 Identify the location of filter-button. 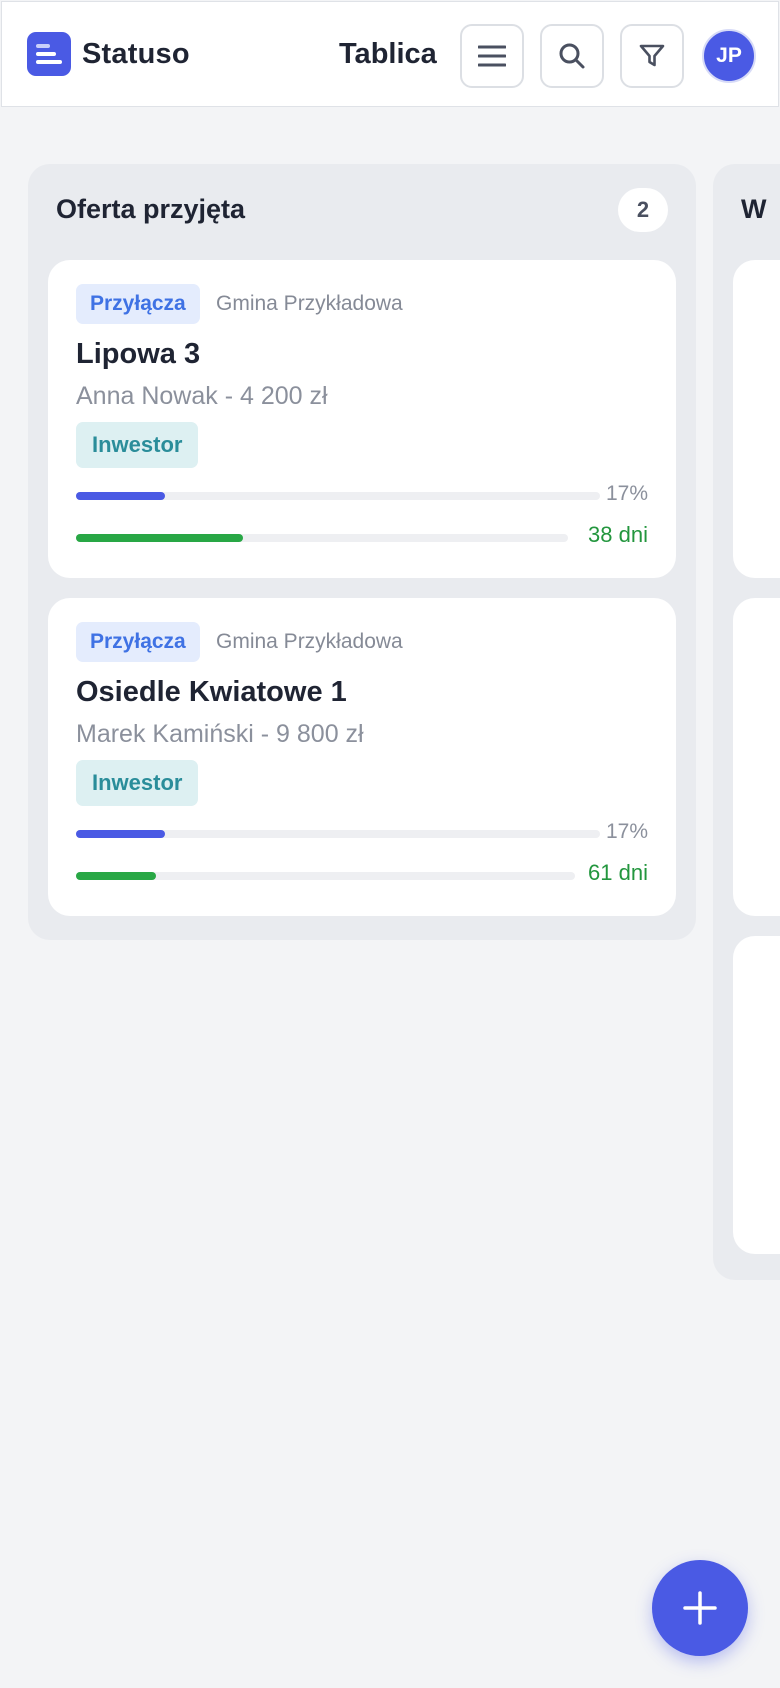
(652, 56).